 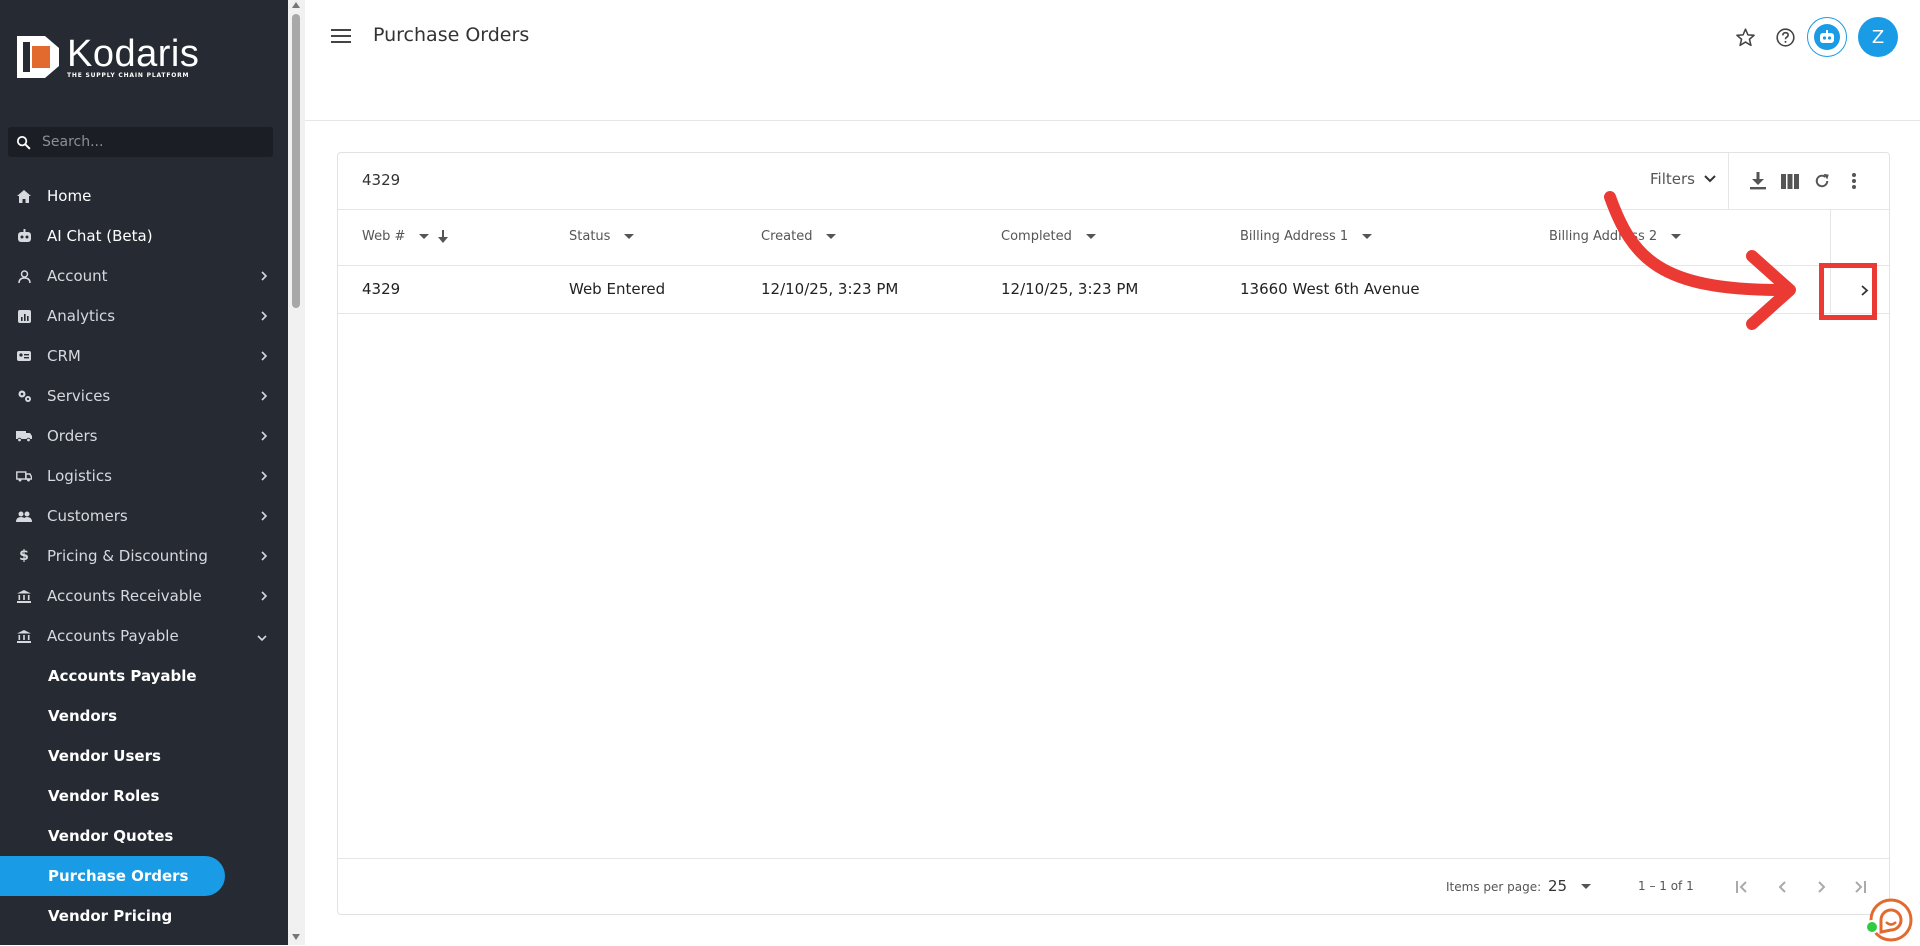 What do you see at coordinates (1112, 60) in the screenshot?
I see `top-header: Purchase Orders Z` at bounding box center [1112, 60].